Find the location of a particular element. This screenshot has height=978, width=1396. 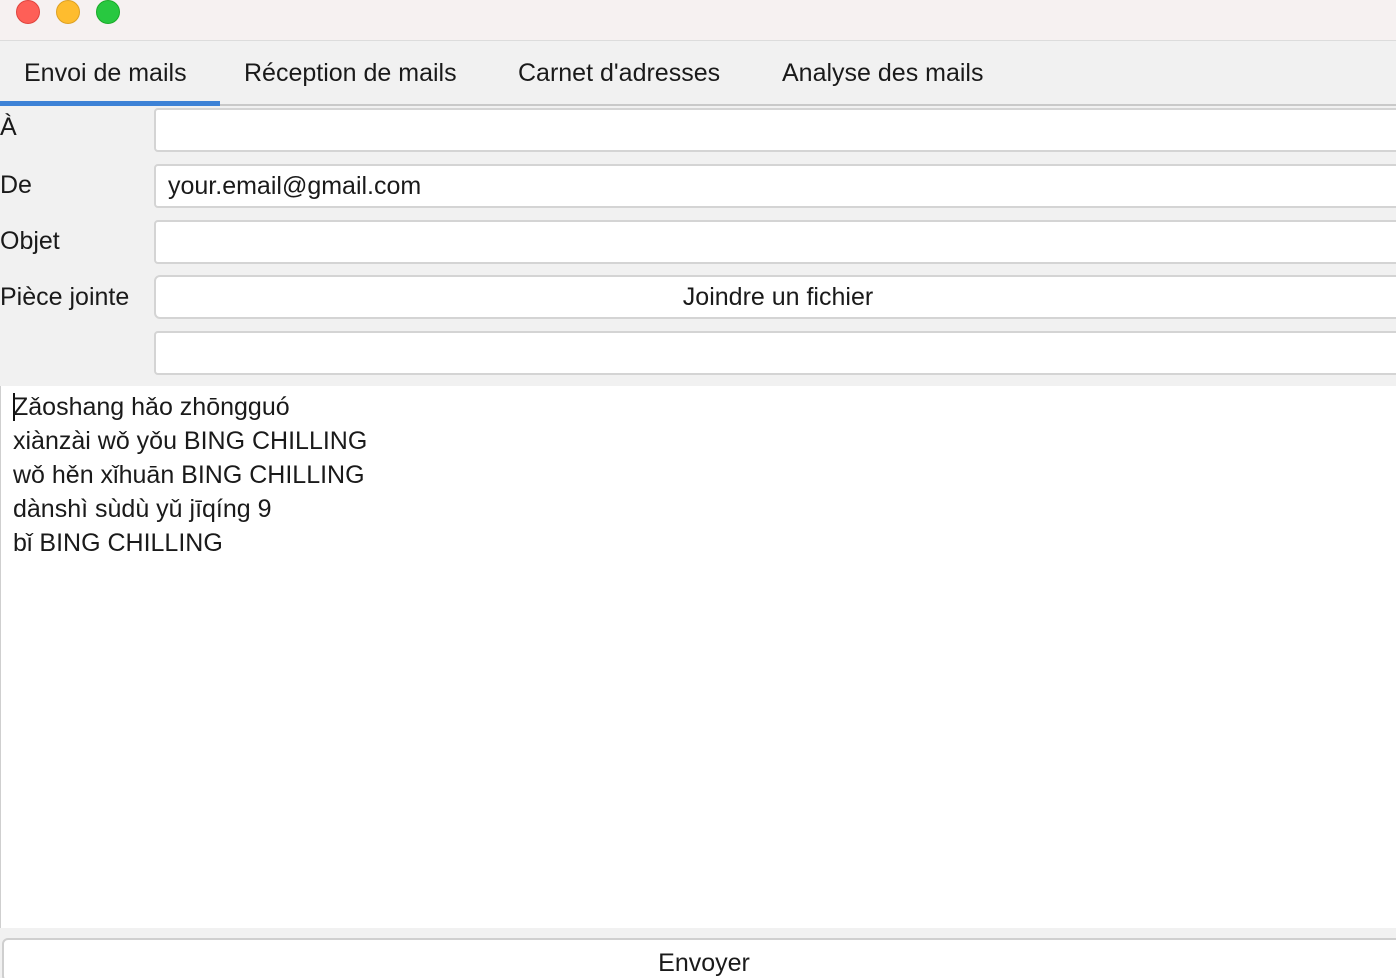

attachment-label: Pièce jointe is located at coordinates (65, 297).